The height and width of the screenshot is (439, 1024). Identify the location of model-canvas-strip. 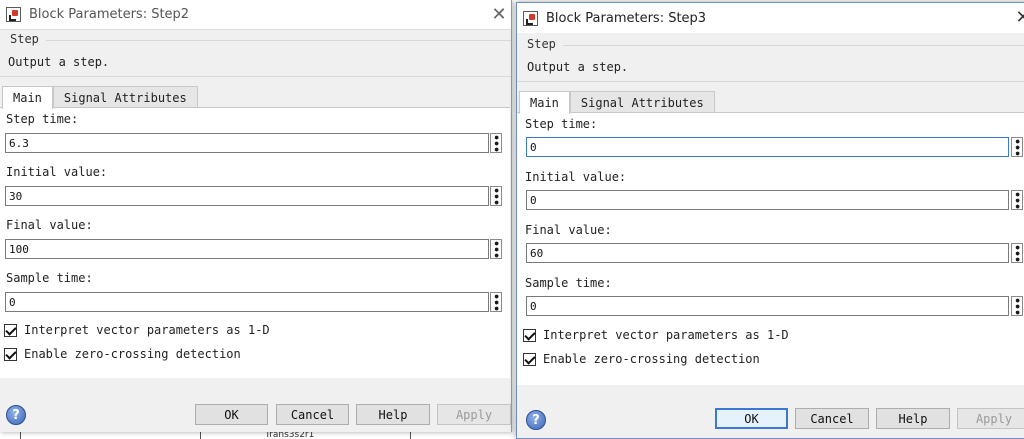
(258, 435).